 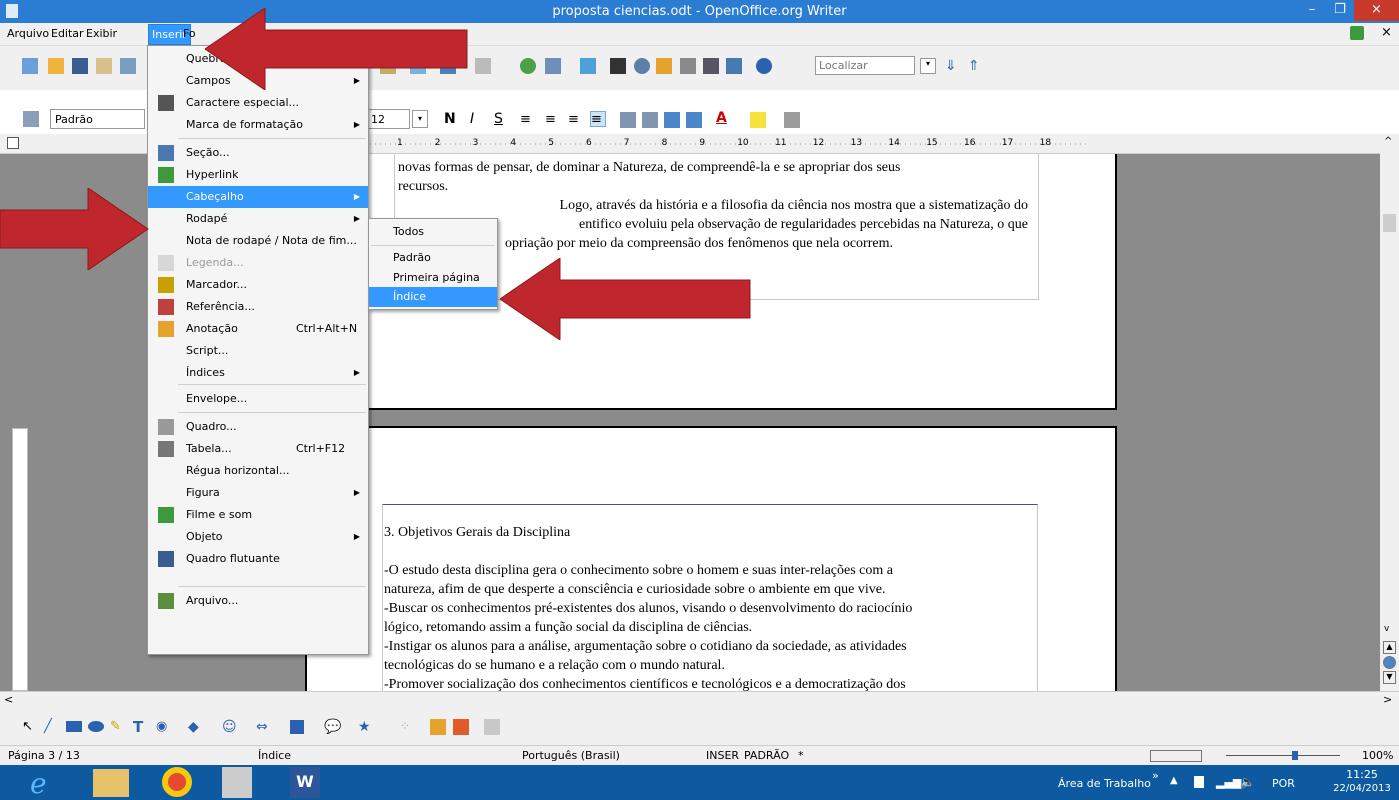 What do you see at coordinates (196, 727) in the screenshot?
I see `basic-shapes-icon: ◆` at bounding box center [196, 727].